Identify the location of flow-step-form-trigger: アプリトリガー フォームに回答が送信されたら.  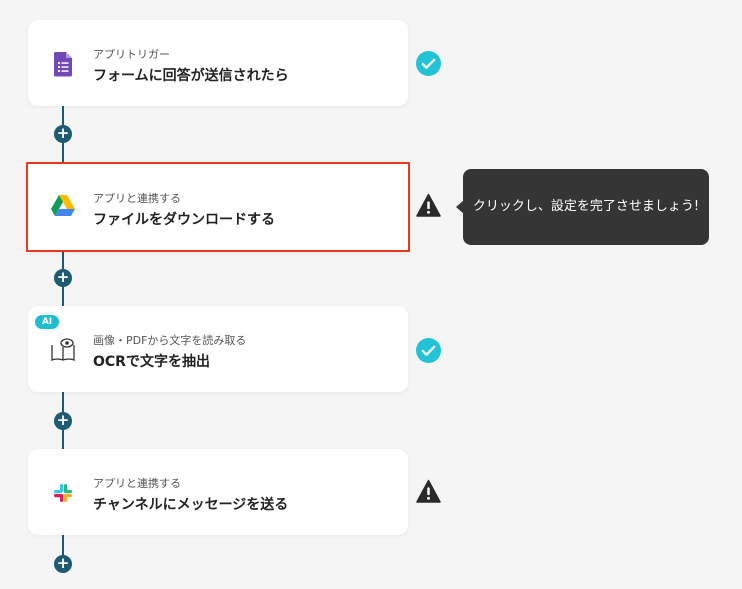
(218, 63).